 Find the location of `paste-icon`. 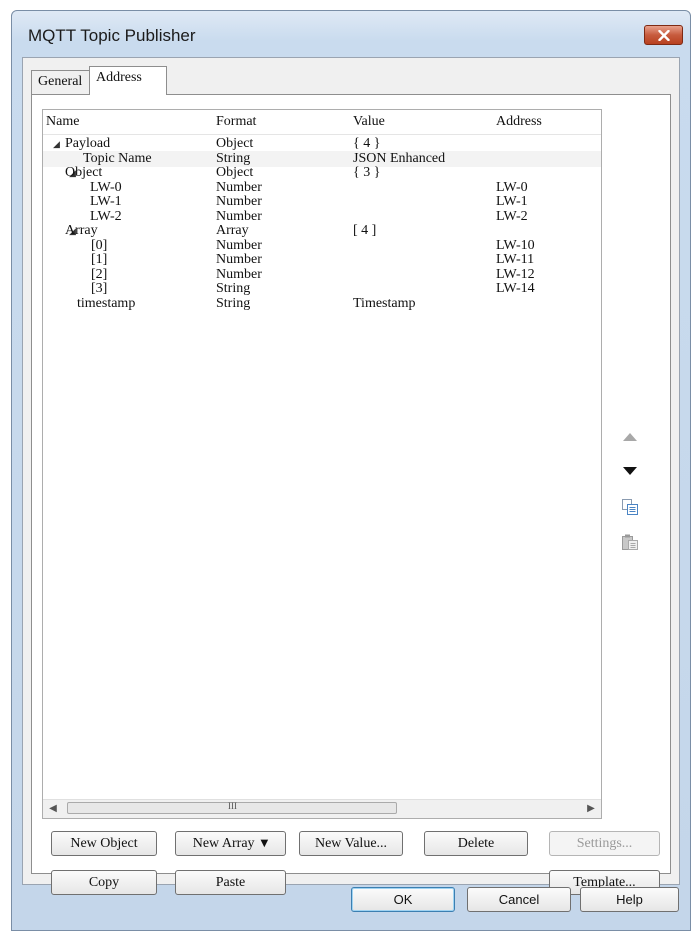

paste-icon is located at coordinates (630, 542).